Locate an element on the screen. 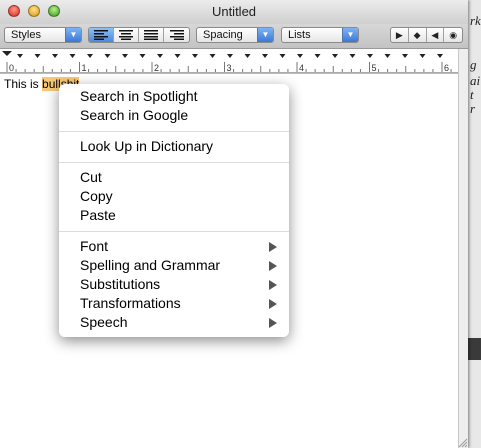  document-text-plain: This is is located at coordinates (23, 84).